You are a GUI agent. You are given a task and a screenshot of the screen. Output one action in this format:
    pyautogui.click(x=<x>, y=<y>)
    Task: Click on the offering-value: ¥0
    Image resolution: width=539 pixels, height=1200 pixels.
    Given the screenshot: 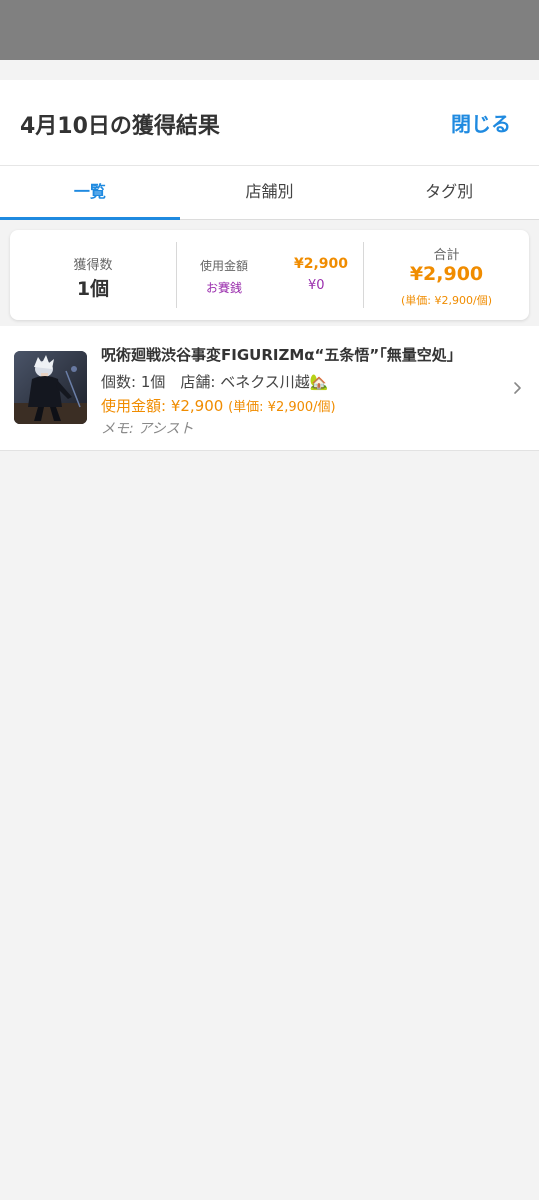 What is the action you would take?
    pyautogui.click(x=316, y=285)
    